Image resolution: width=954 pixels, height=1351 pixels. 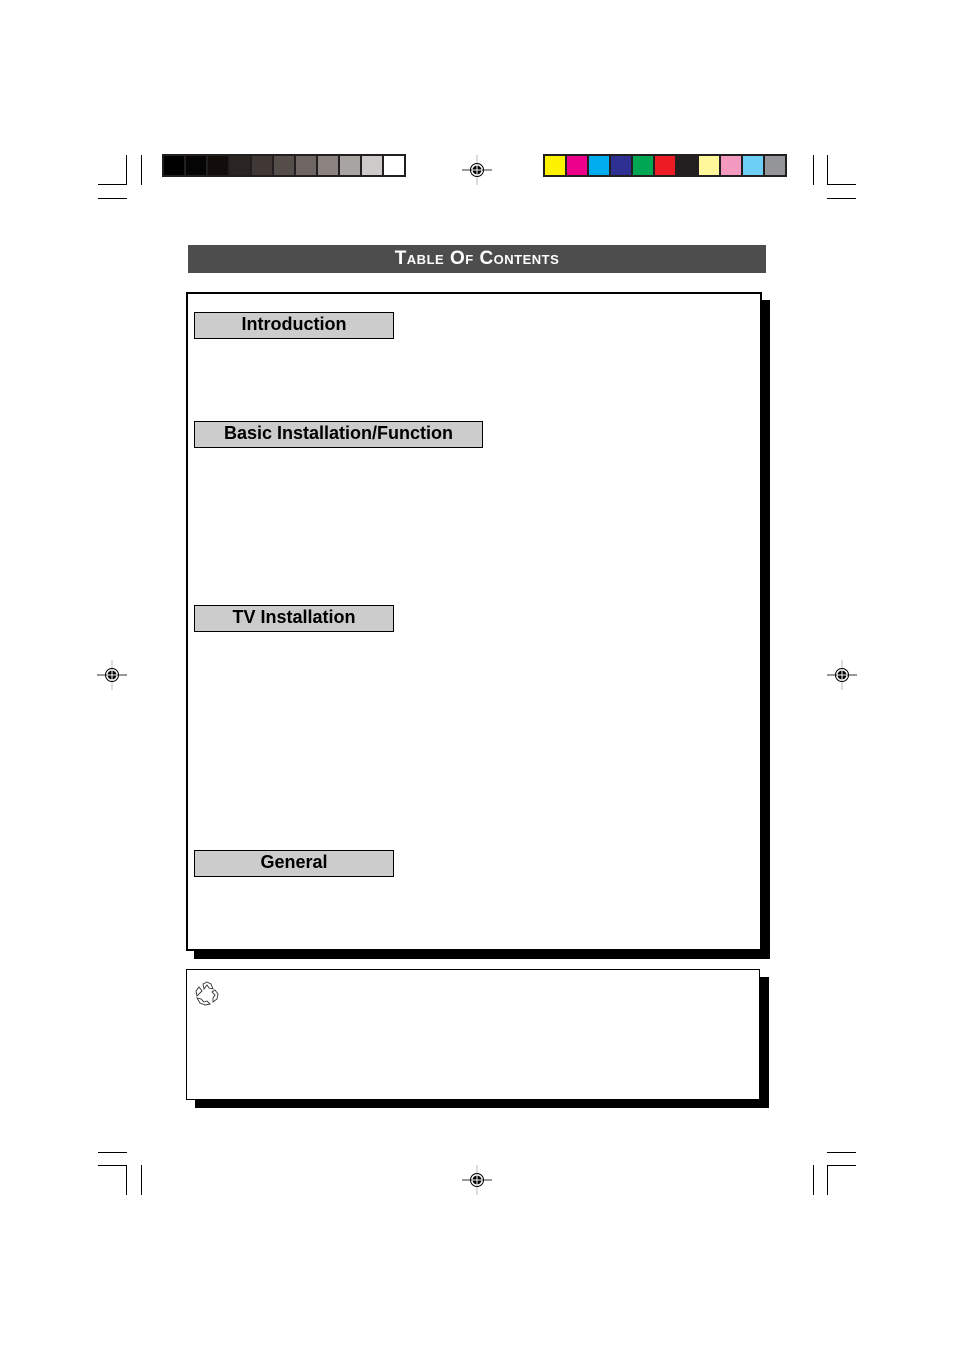 I want to click on crop-mark-bottom-left-v1, so click(x=126, y=1180).